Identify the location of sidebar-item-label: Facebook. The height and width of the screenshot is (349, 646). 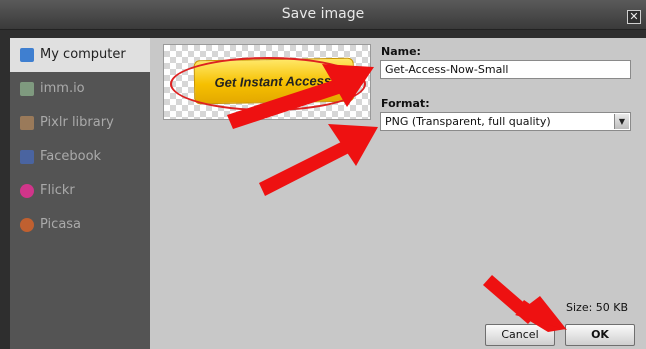
(71, 156).